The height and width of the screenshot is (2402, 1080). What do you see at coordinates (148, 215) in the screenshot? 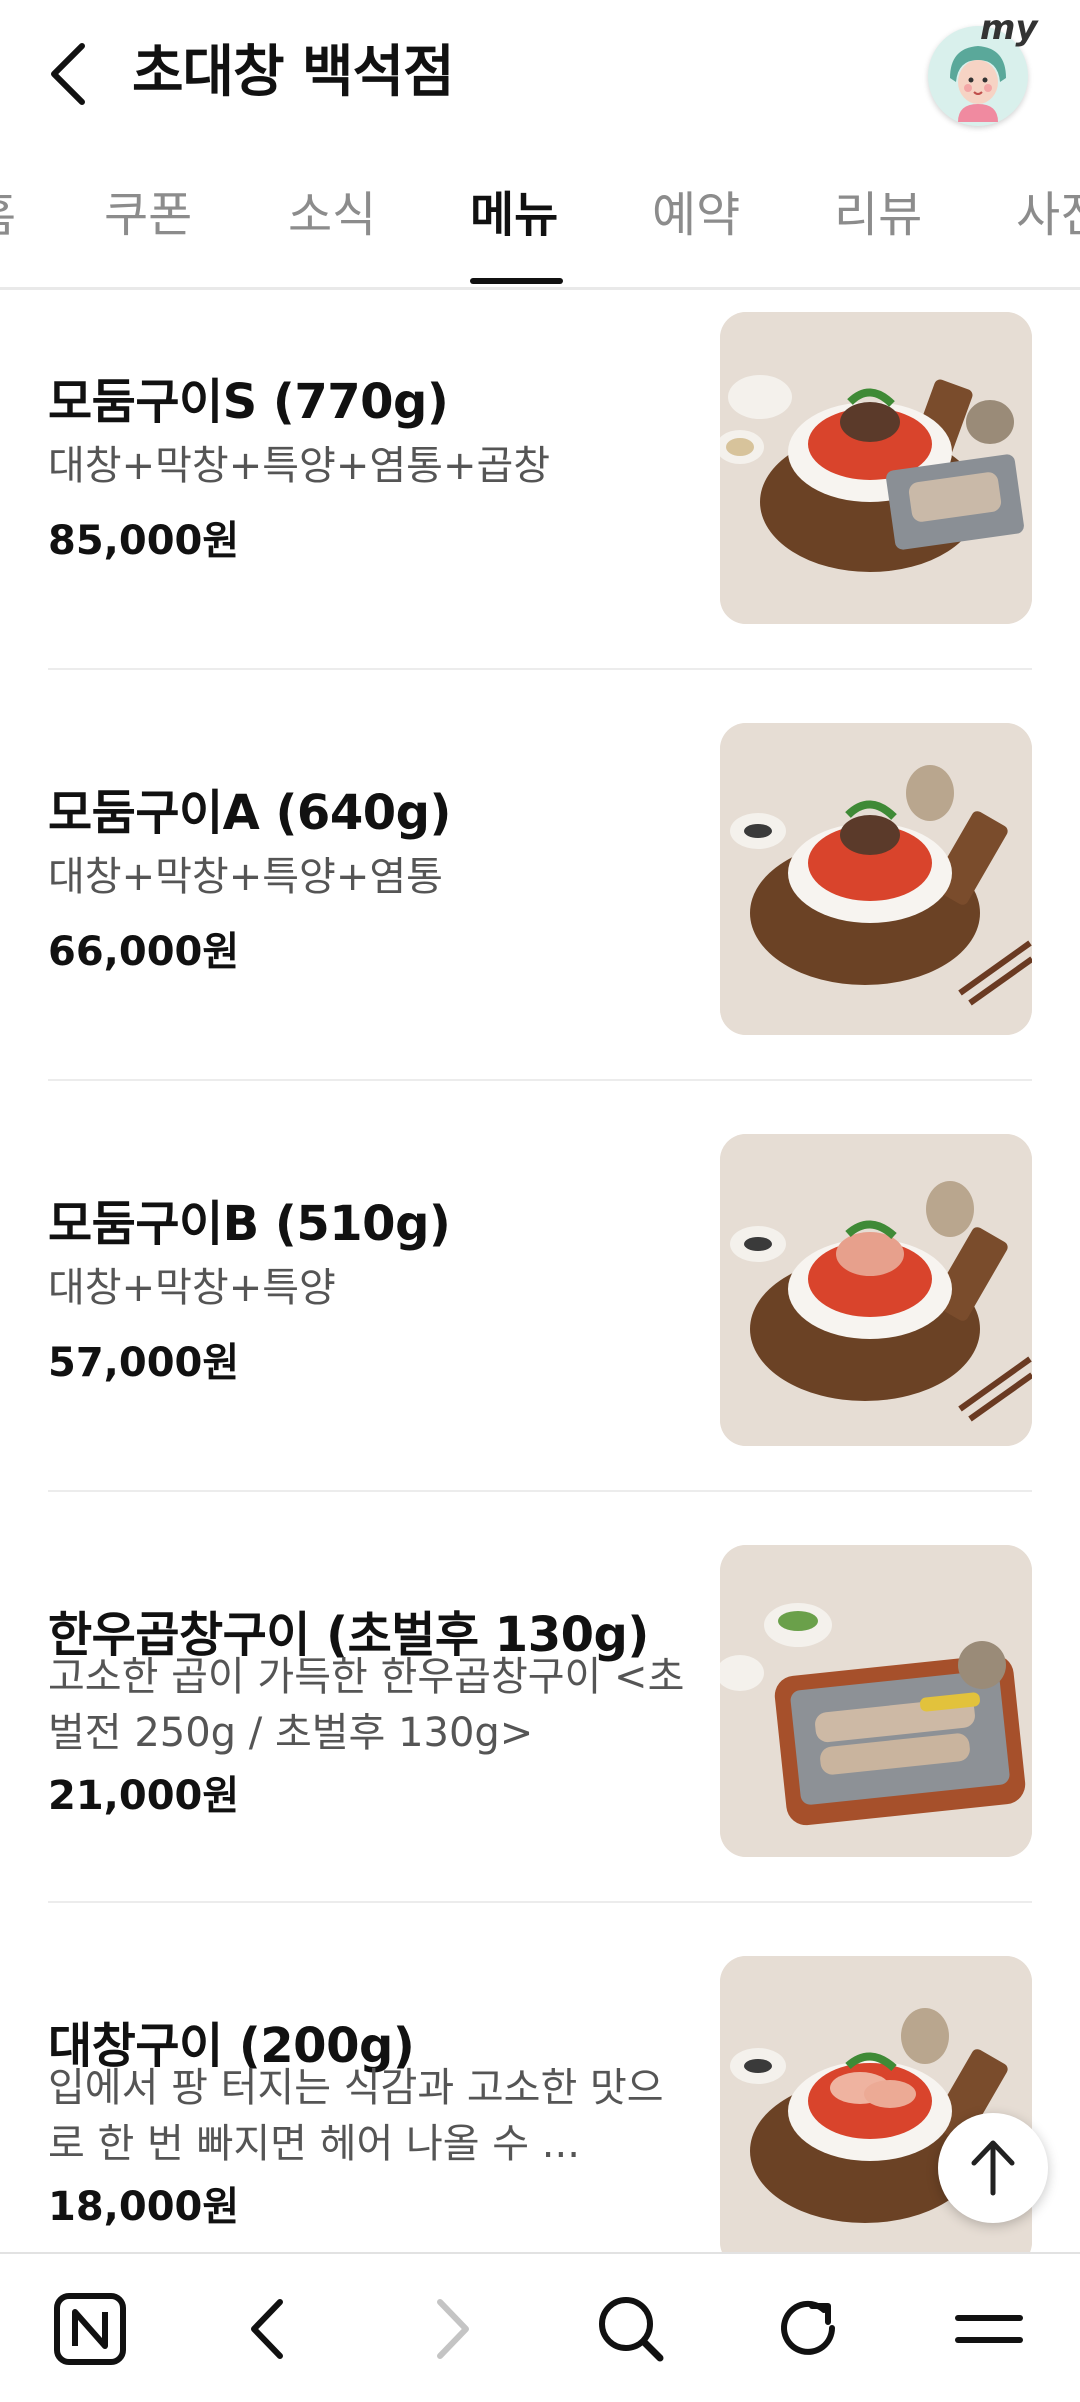
I see `tab-coupon: 쿠폰` at bounding box center [148, 215].